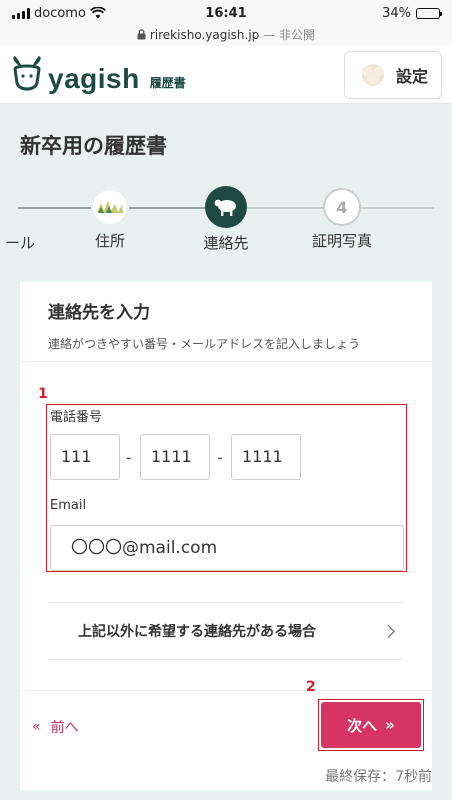  Describe the element at coordinates (226, 207) in the screenshot. I see `sheep-step-icon` at that location.